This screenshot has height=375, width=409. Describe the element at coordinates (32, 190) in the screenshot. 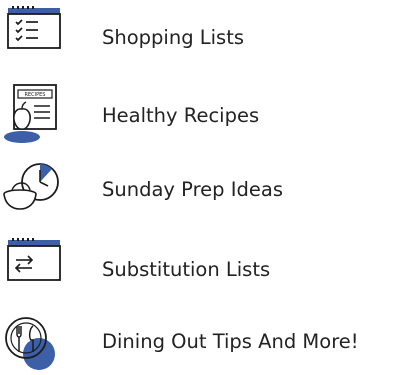

I see `clock-meal-bowl-icon` at that location.